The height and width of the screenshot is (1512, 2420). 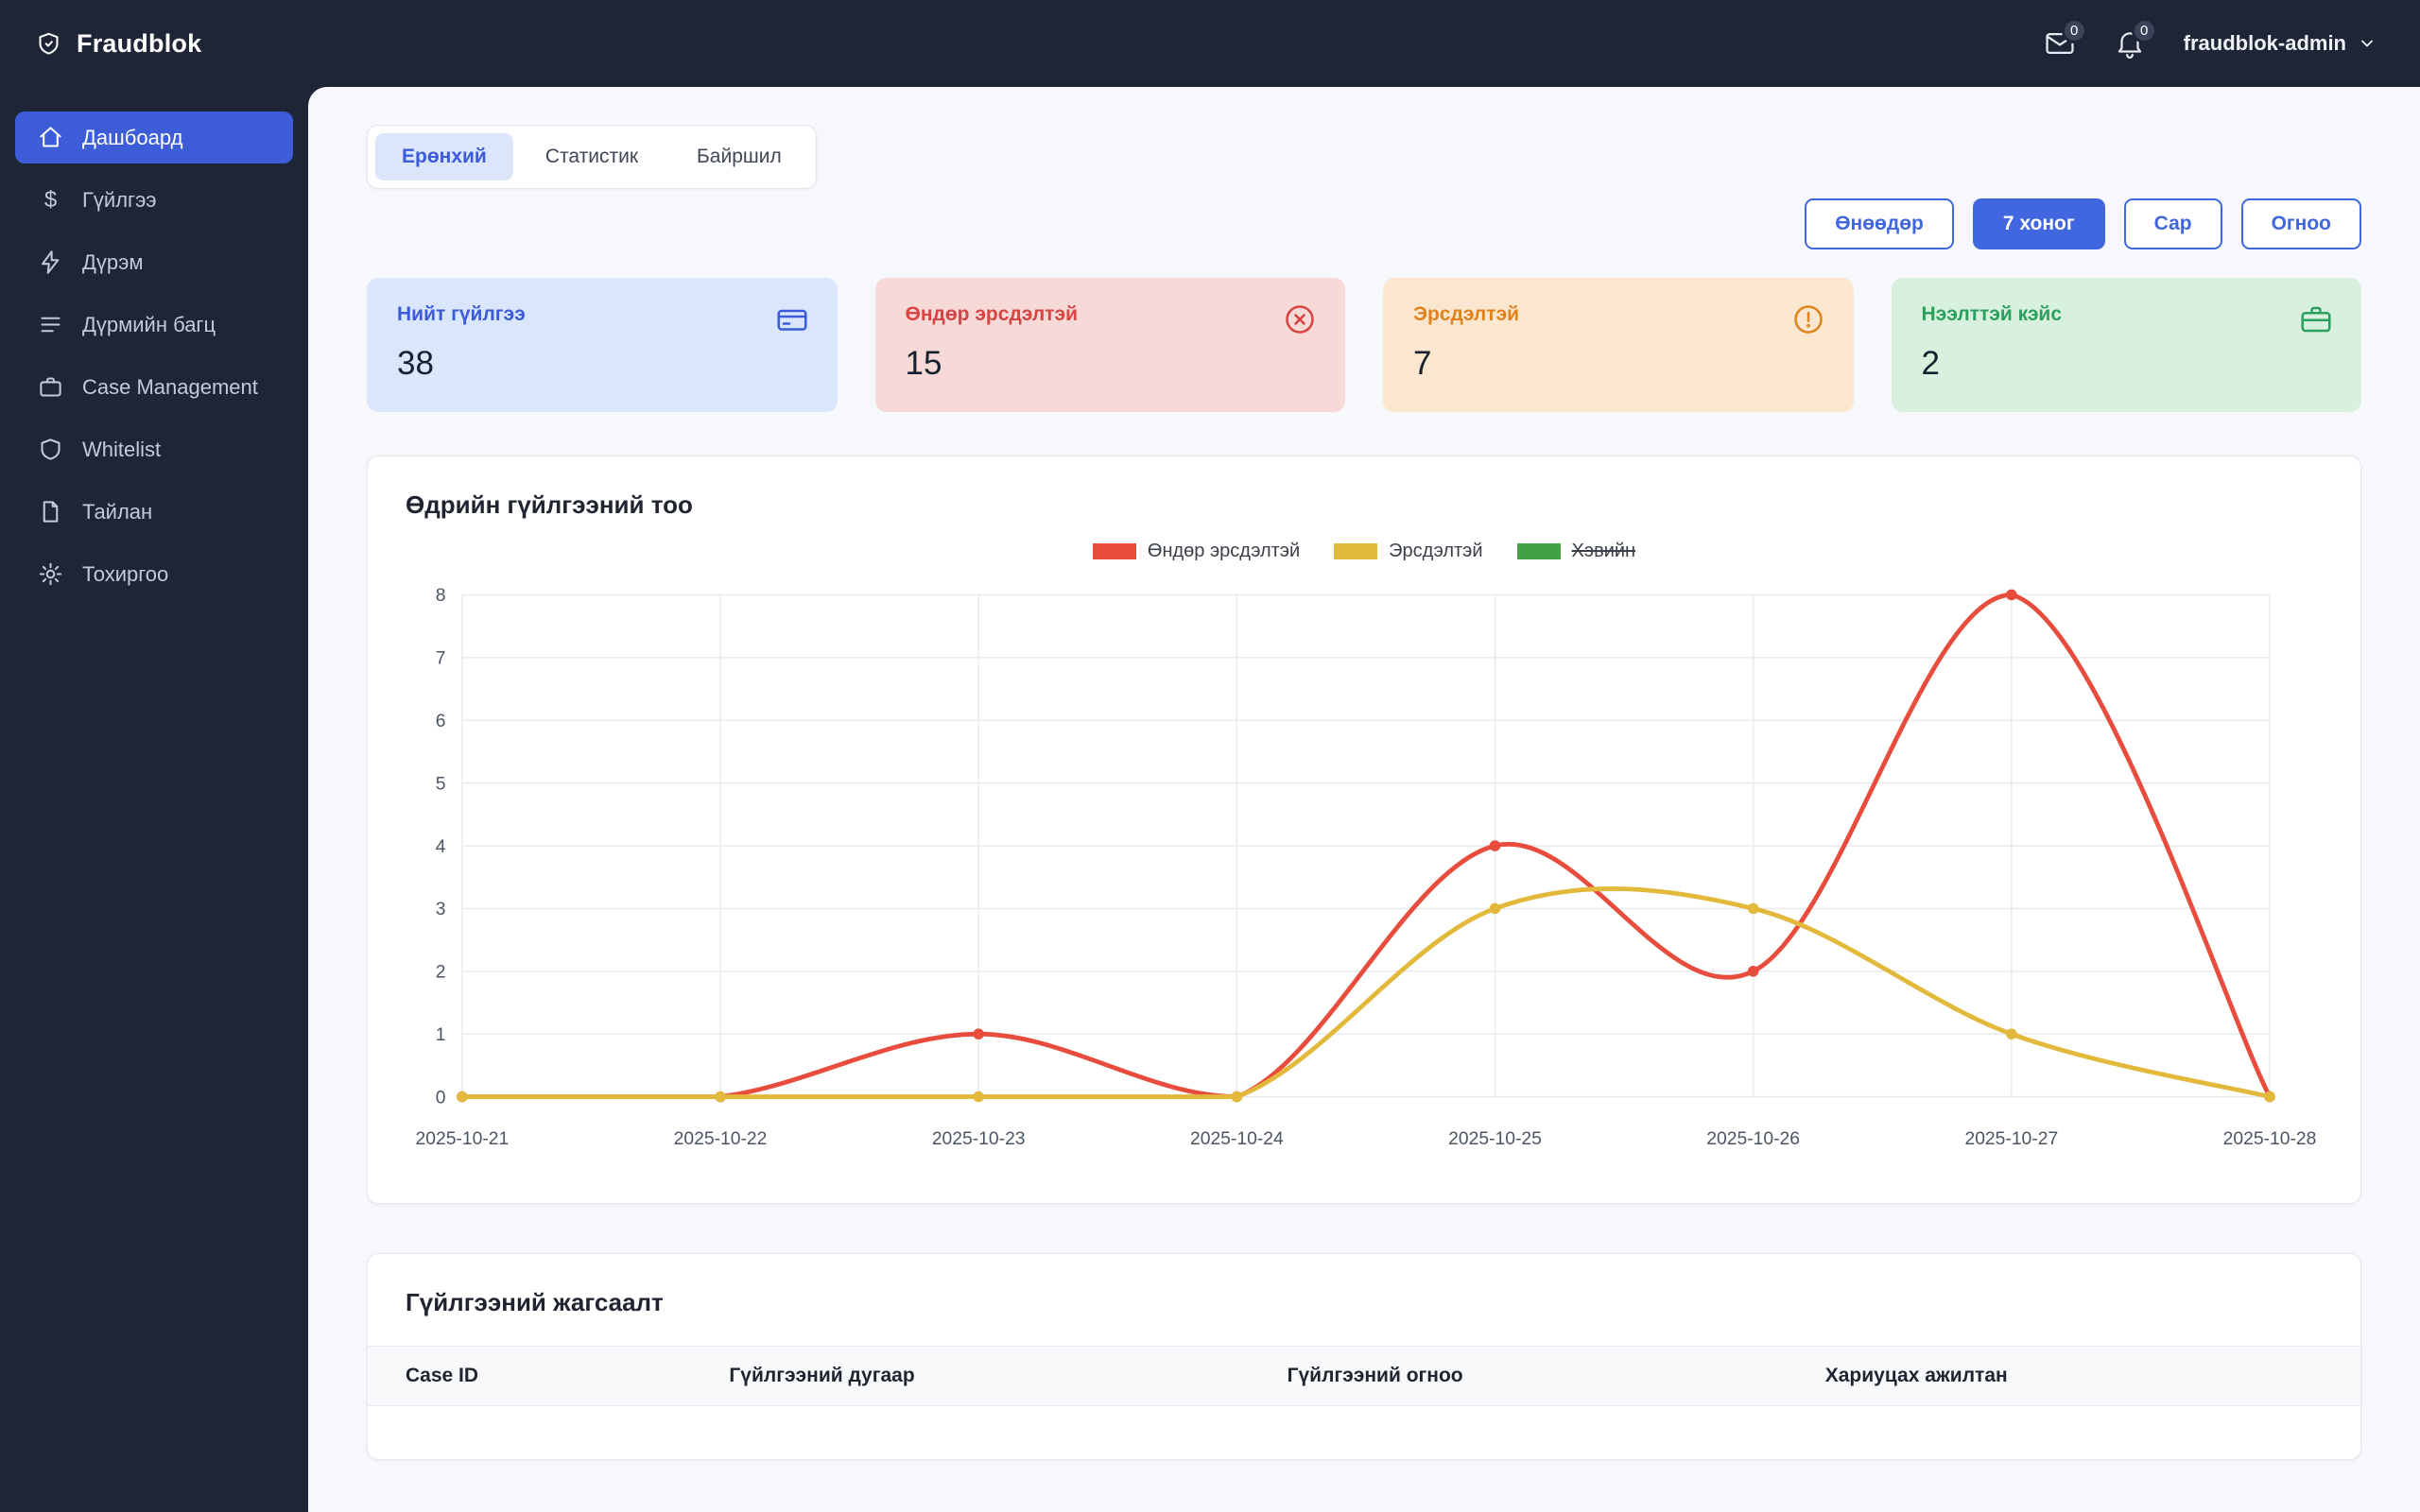 I want to click on column-header-assignee: Хариуцах ажилтан, so click(x=1916, y=1375).